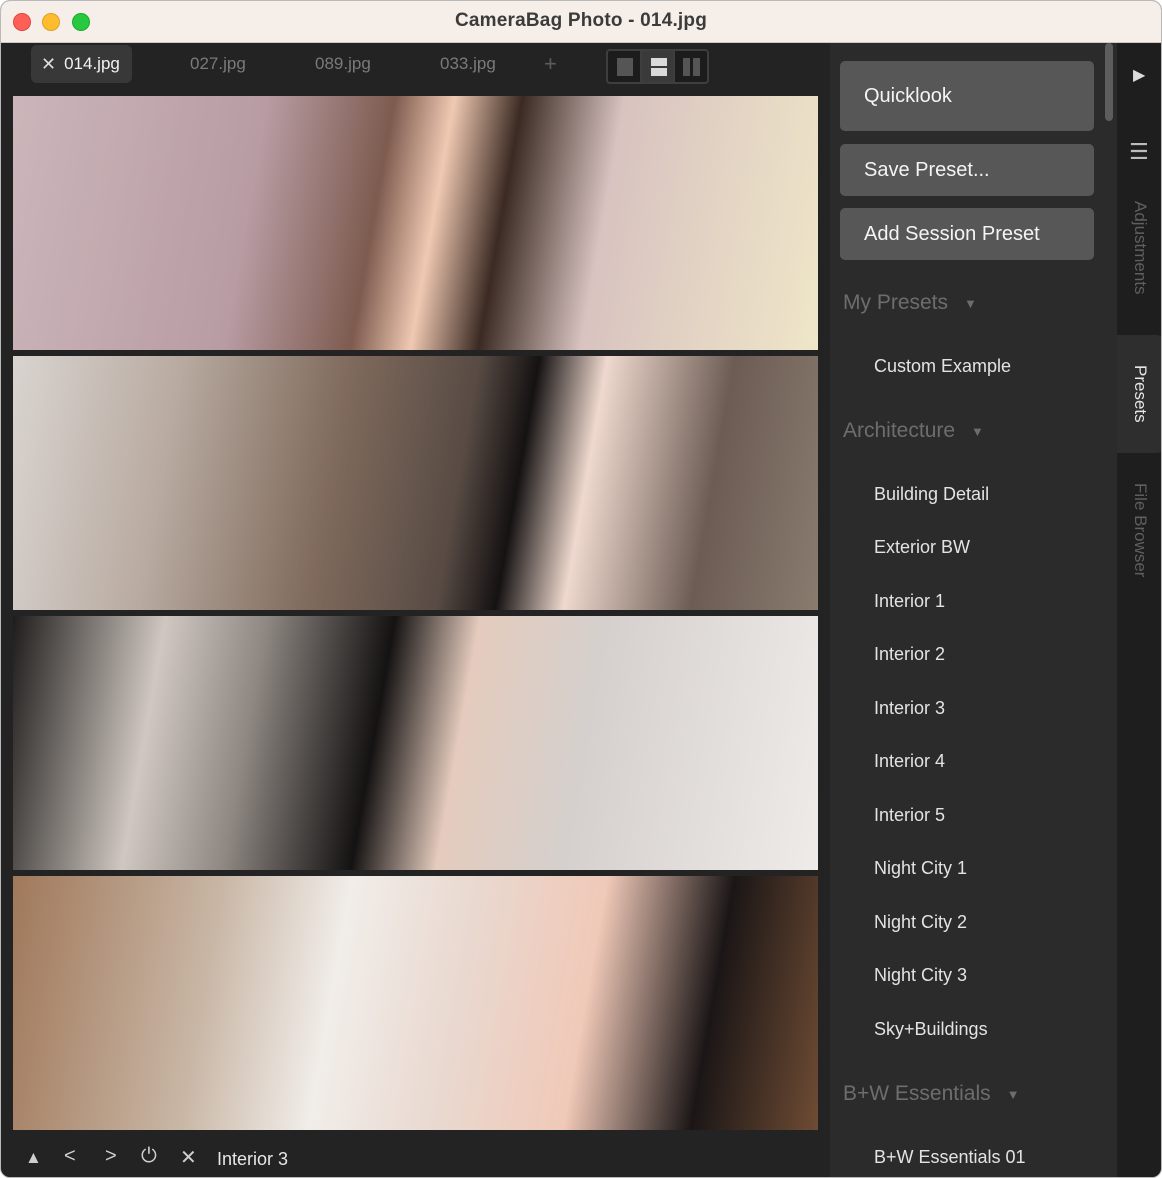 The image size is (1162, 1178). I want to click on preset-item: Interior 4, so click(909, 761).